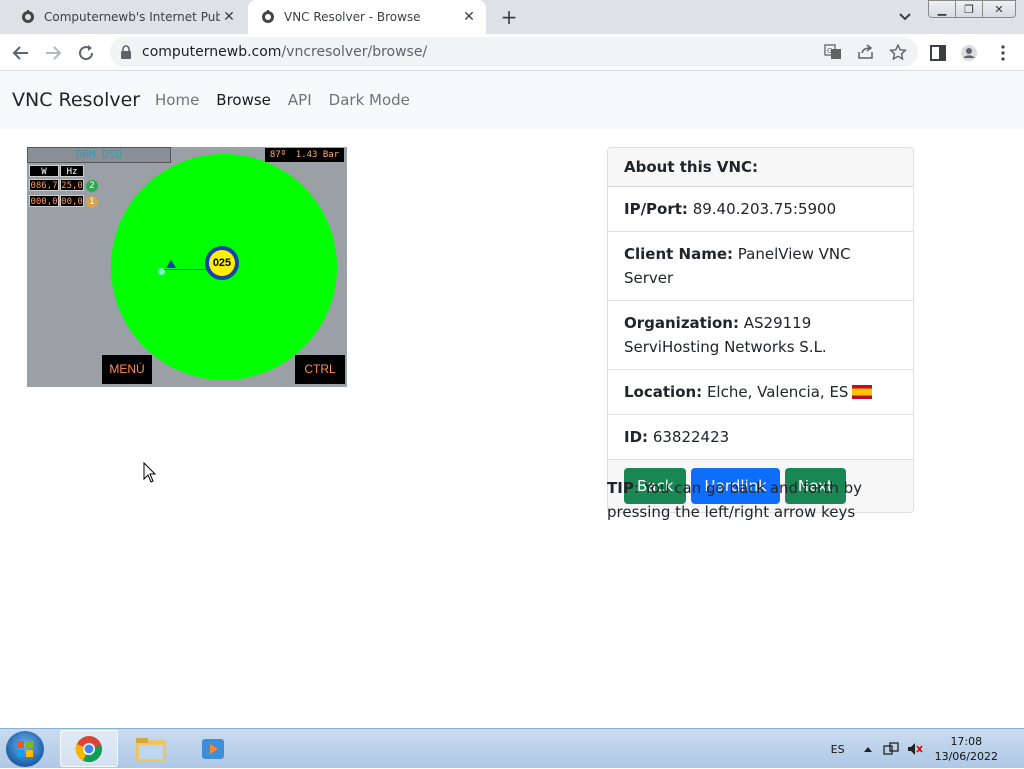 This screenshot has width=1024, height=769. I want to click on location-label: Location:, so click(663, 392).